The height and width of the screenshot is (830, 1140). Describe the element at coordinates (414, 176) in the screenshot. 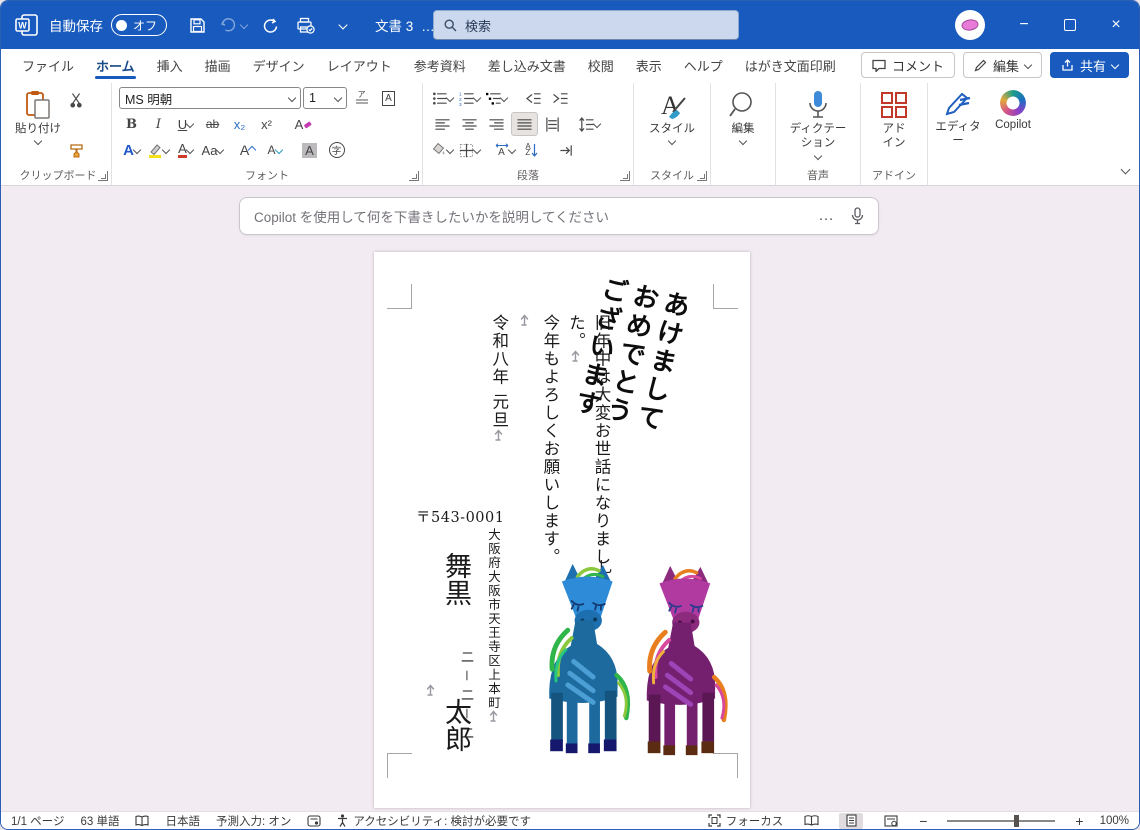

I see `font-dialog-launcher` at that location.